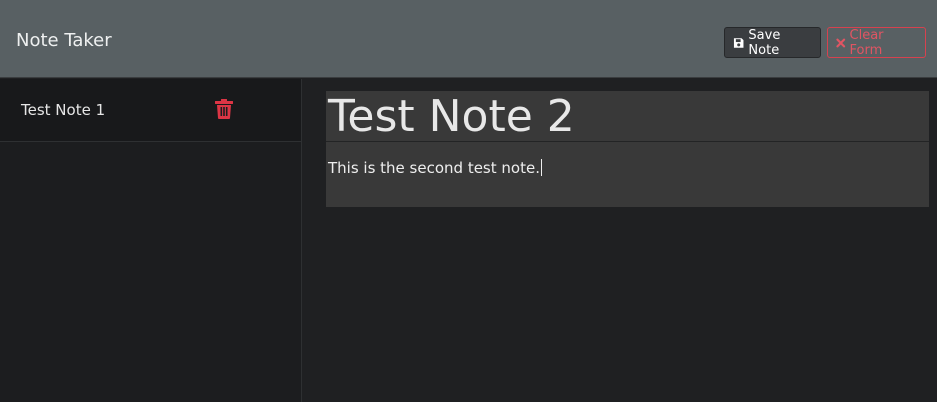 This screenshot has height=402, width=937. What do you see at coordinates (764, 42) in the screenshot?
I see `save-note-label: Save Note` at bounding box center [764, 42].